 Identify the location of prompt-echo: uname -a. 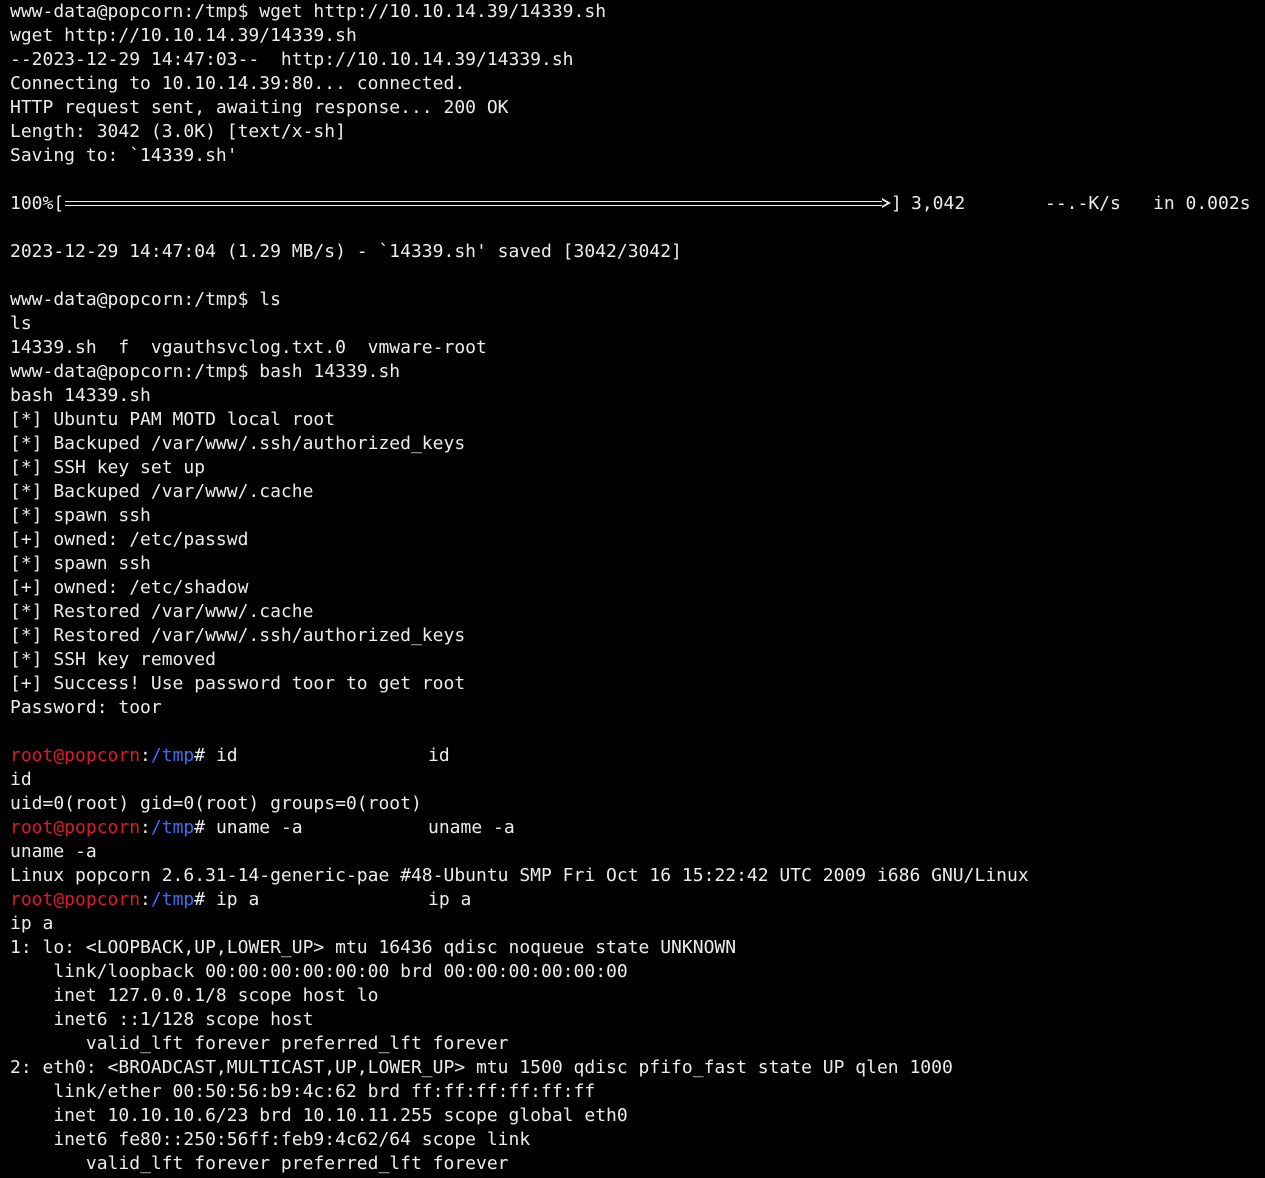
(471, 827).